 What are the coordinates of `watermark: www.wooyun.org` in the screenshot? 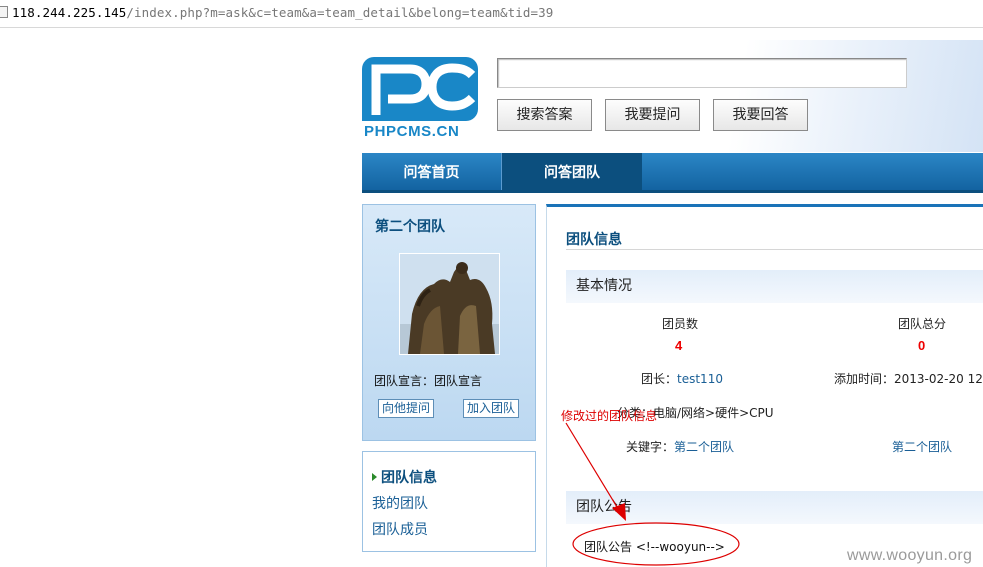 It's located at (910, 555).